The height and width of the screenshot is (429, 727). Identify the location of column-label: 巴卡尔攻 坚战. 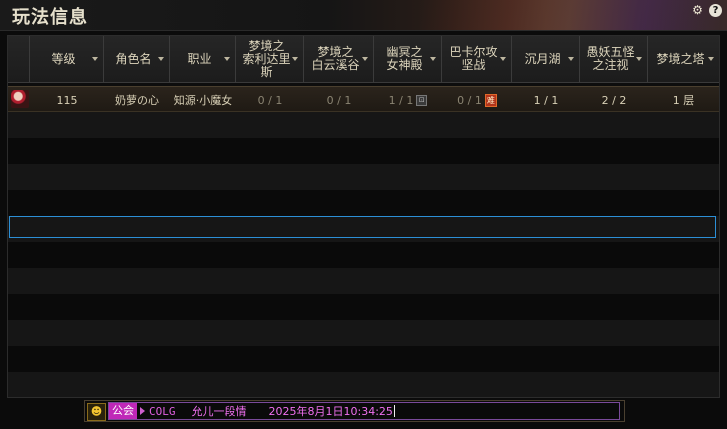
(473, 58).